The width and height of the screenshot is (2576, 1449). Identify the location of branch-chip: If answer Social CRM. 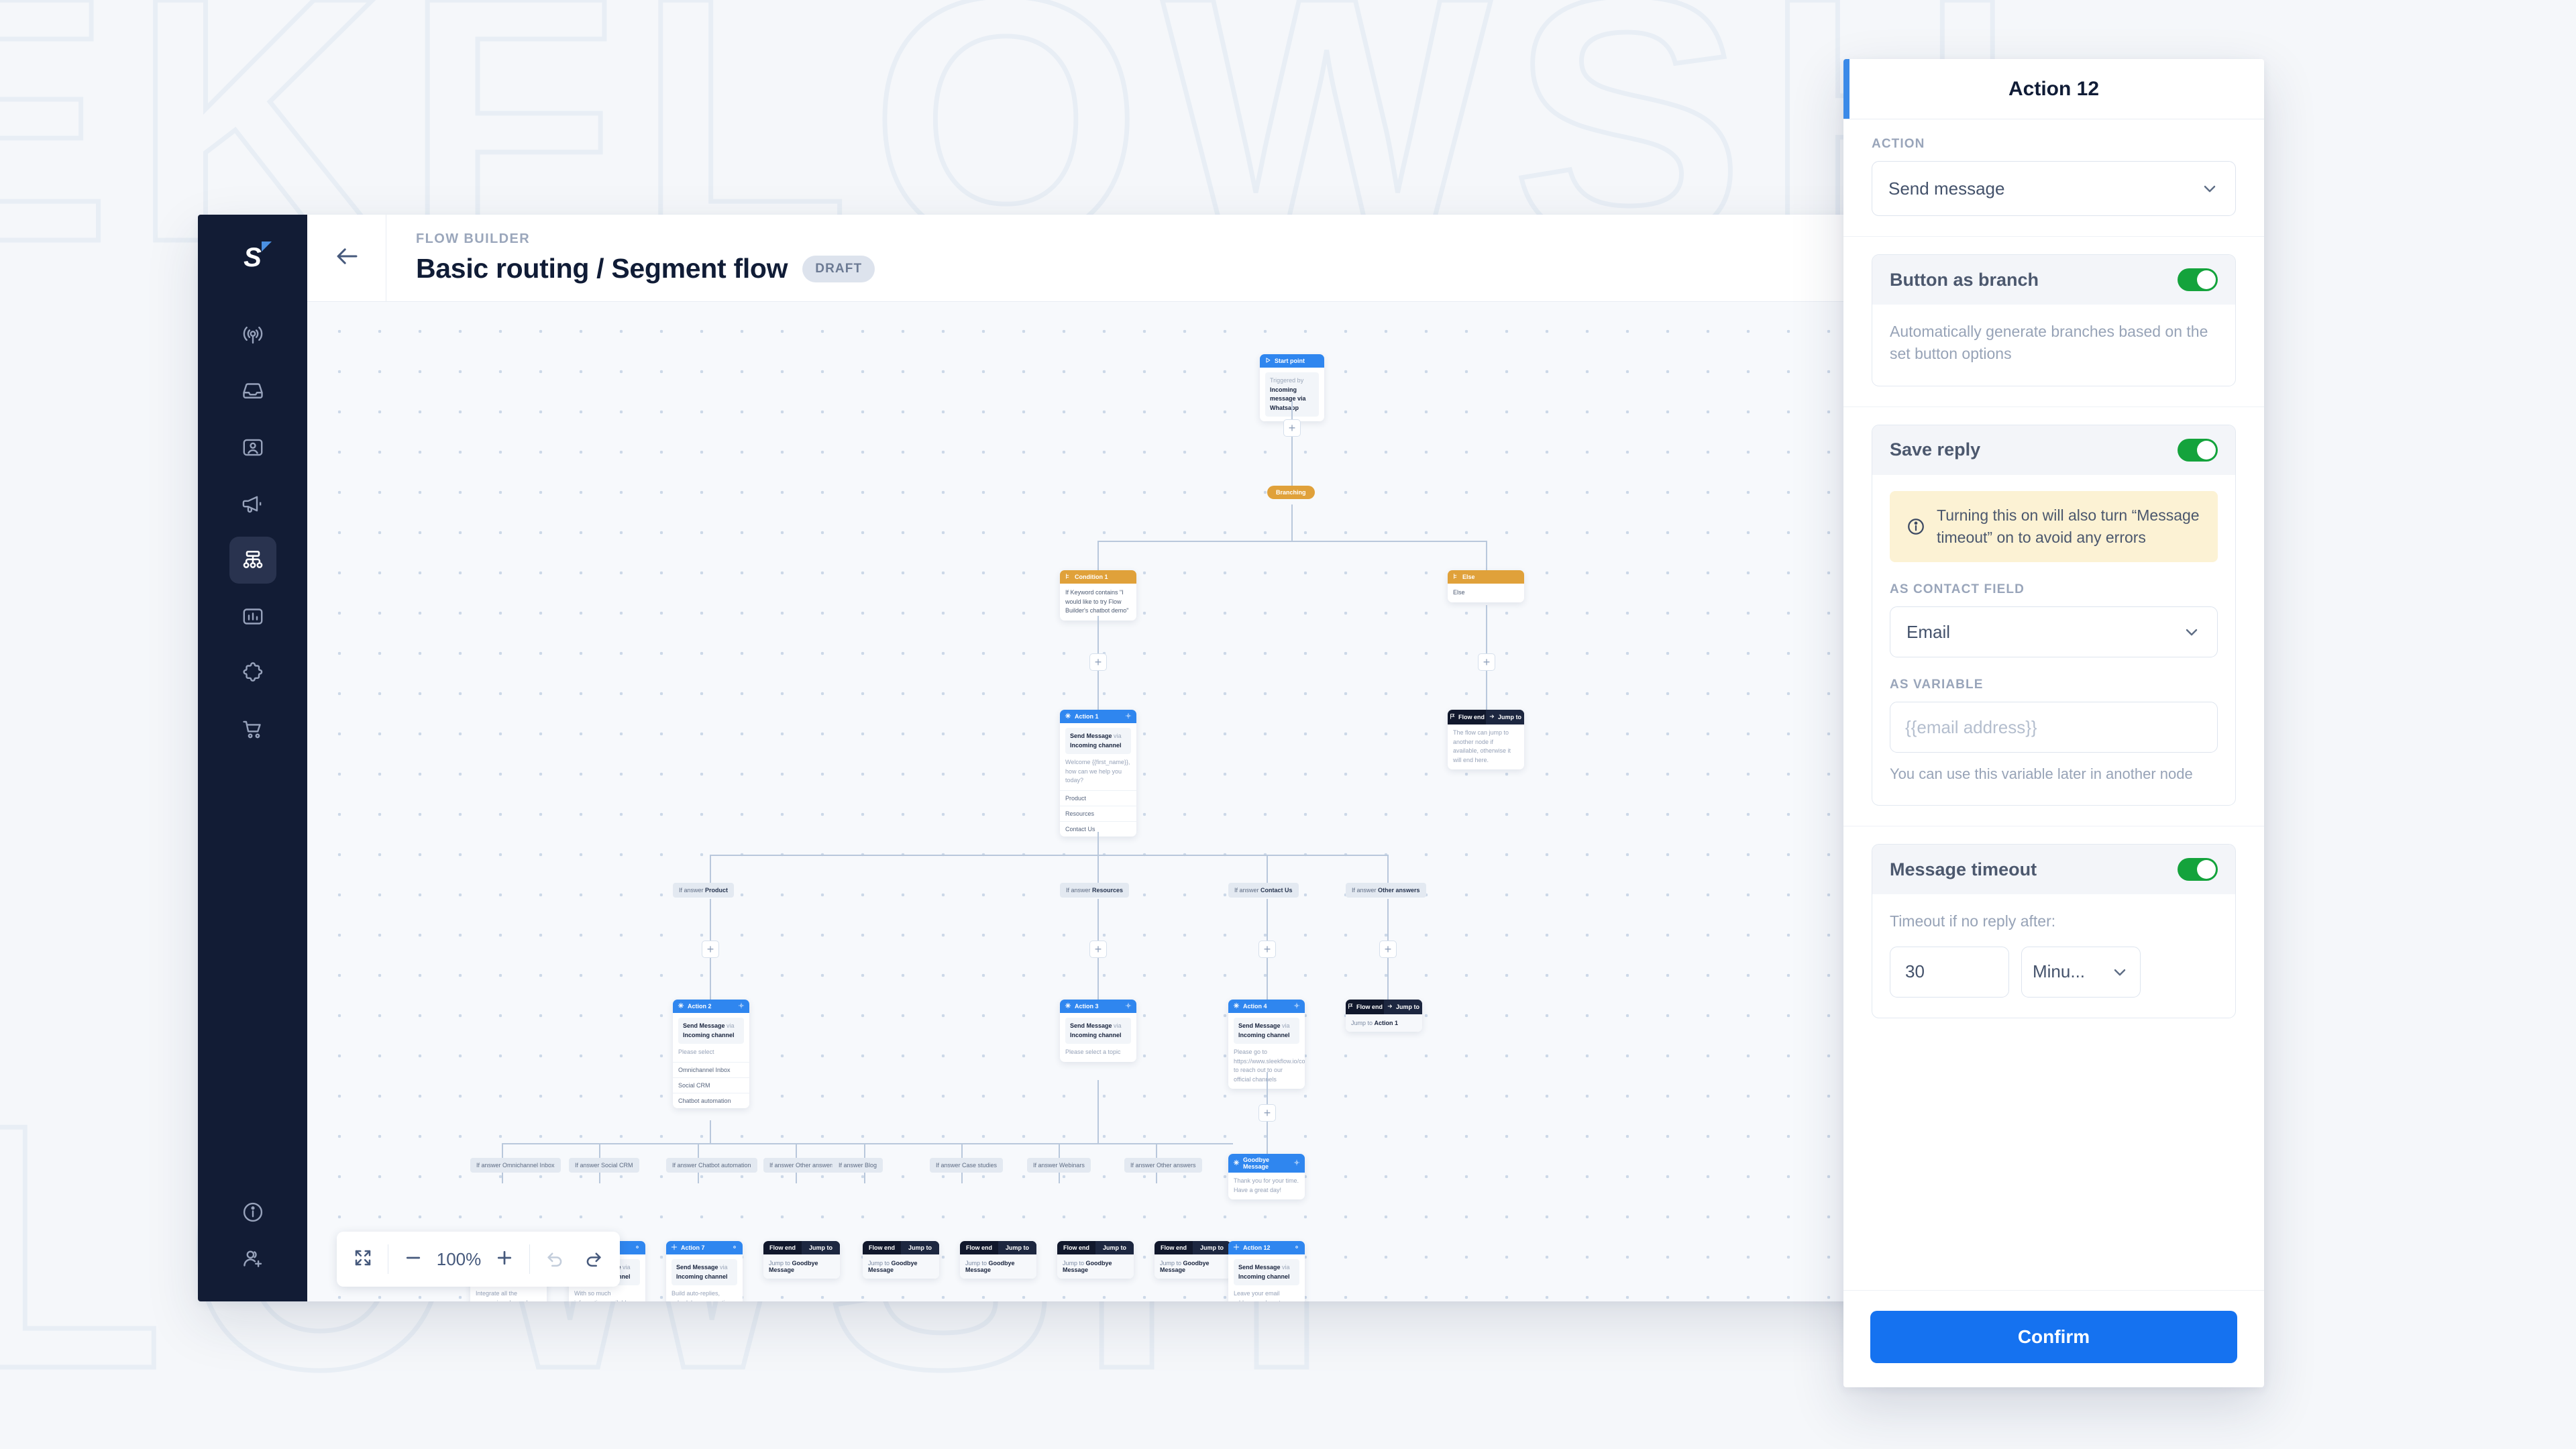
(604, 1165).